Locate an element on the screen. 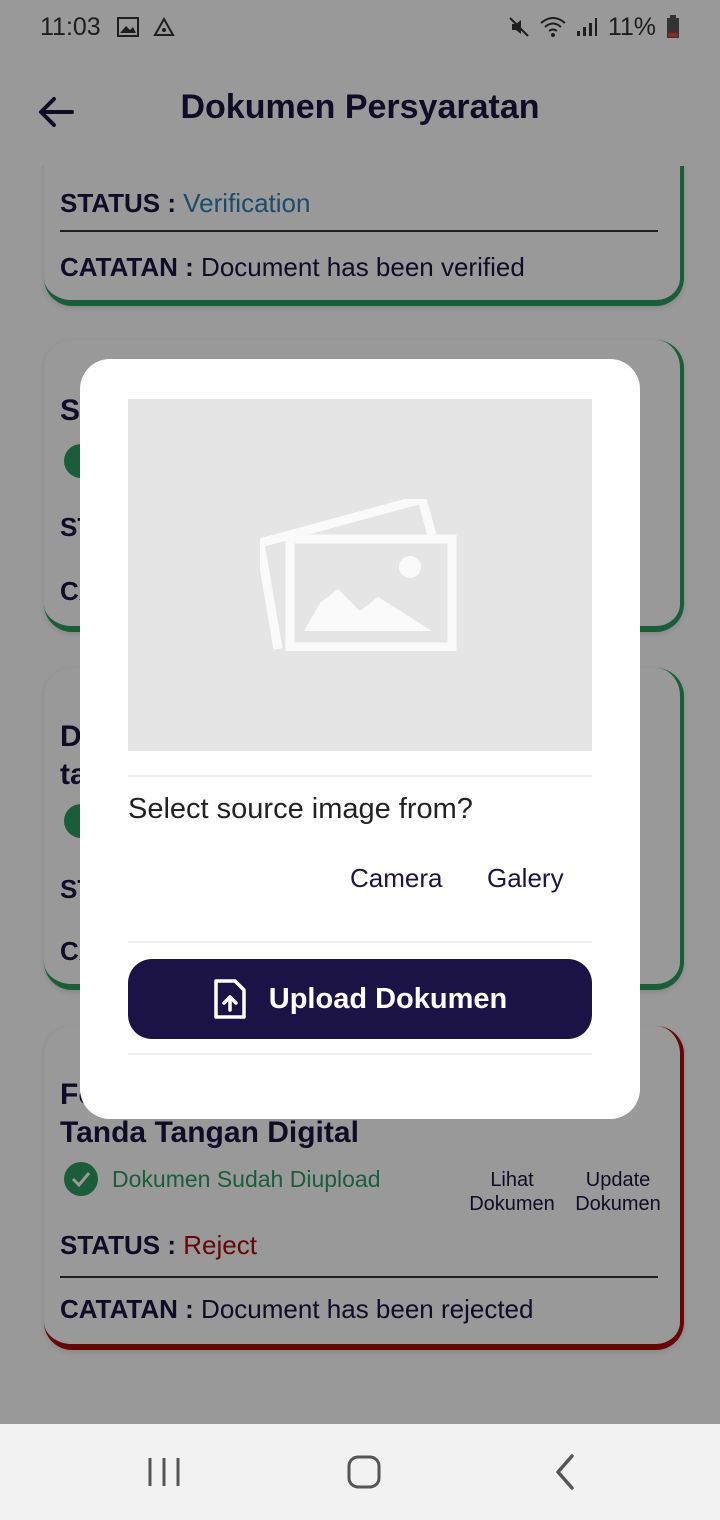  source-prompt: Select source image from? is located at coordinates (300, 809).